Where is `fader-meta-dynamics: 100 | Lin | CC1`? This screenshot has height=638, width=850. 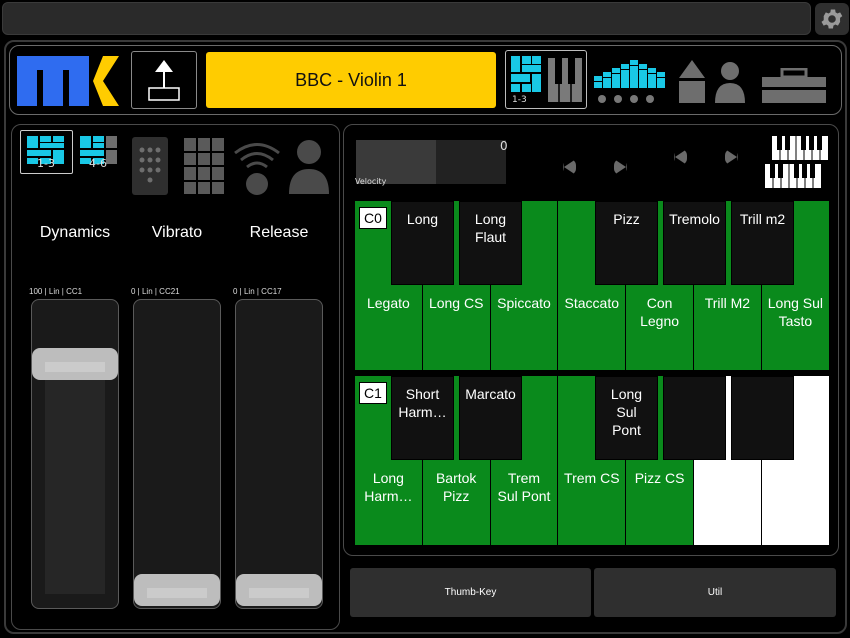 fader-meta-dynamics: 100 | Lin | CC1 is located at coordinates (56, 291).